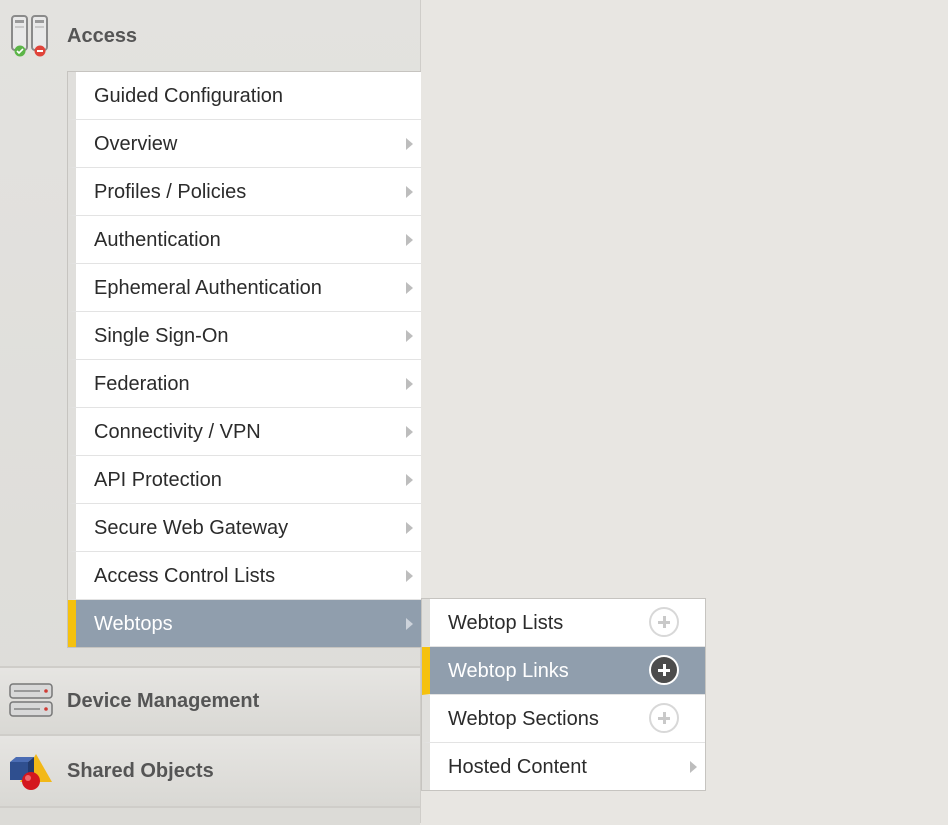  I want to click on menu-item-guided-configuration: Guided Configuration, so click(244, 96).